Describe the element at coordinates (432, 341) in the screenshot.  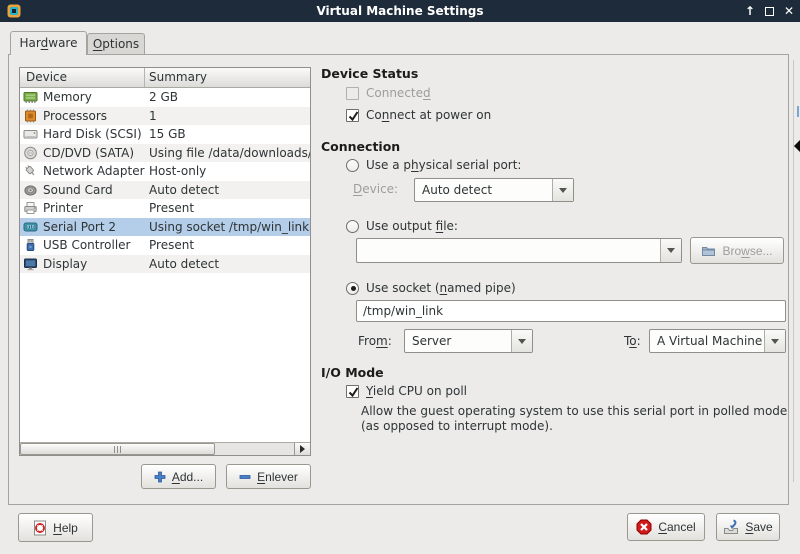
I see `from-value: Server` at that location.